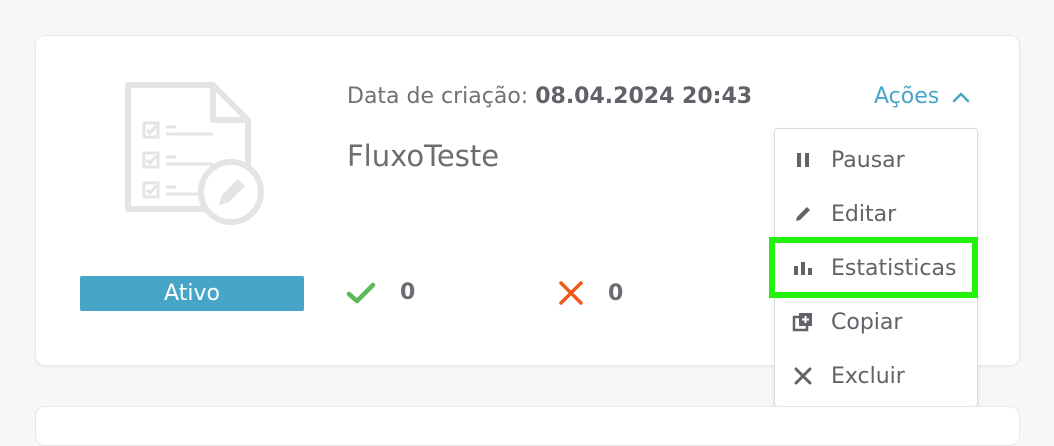  I want to click on menu-item-editar: Editar, so click(876, 214).